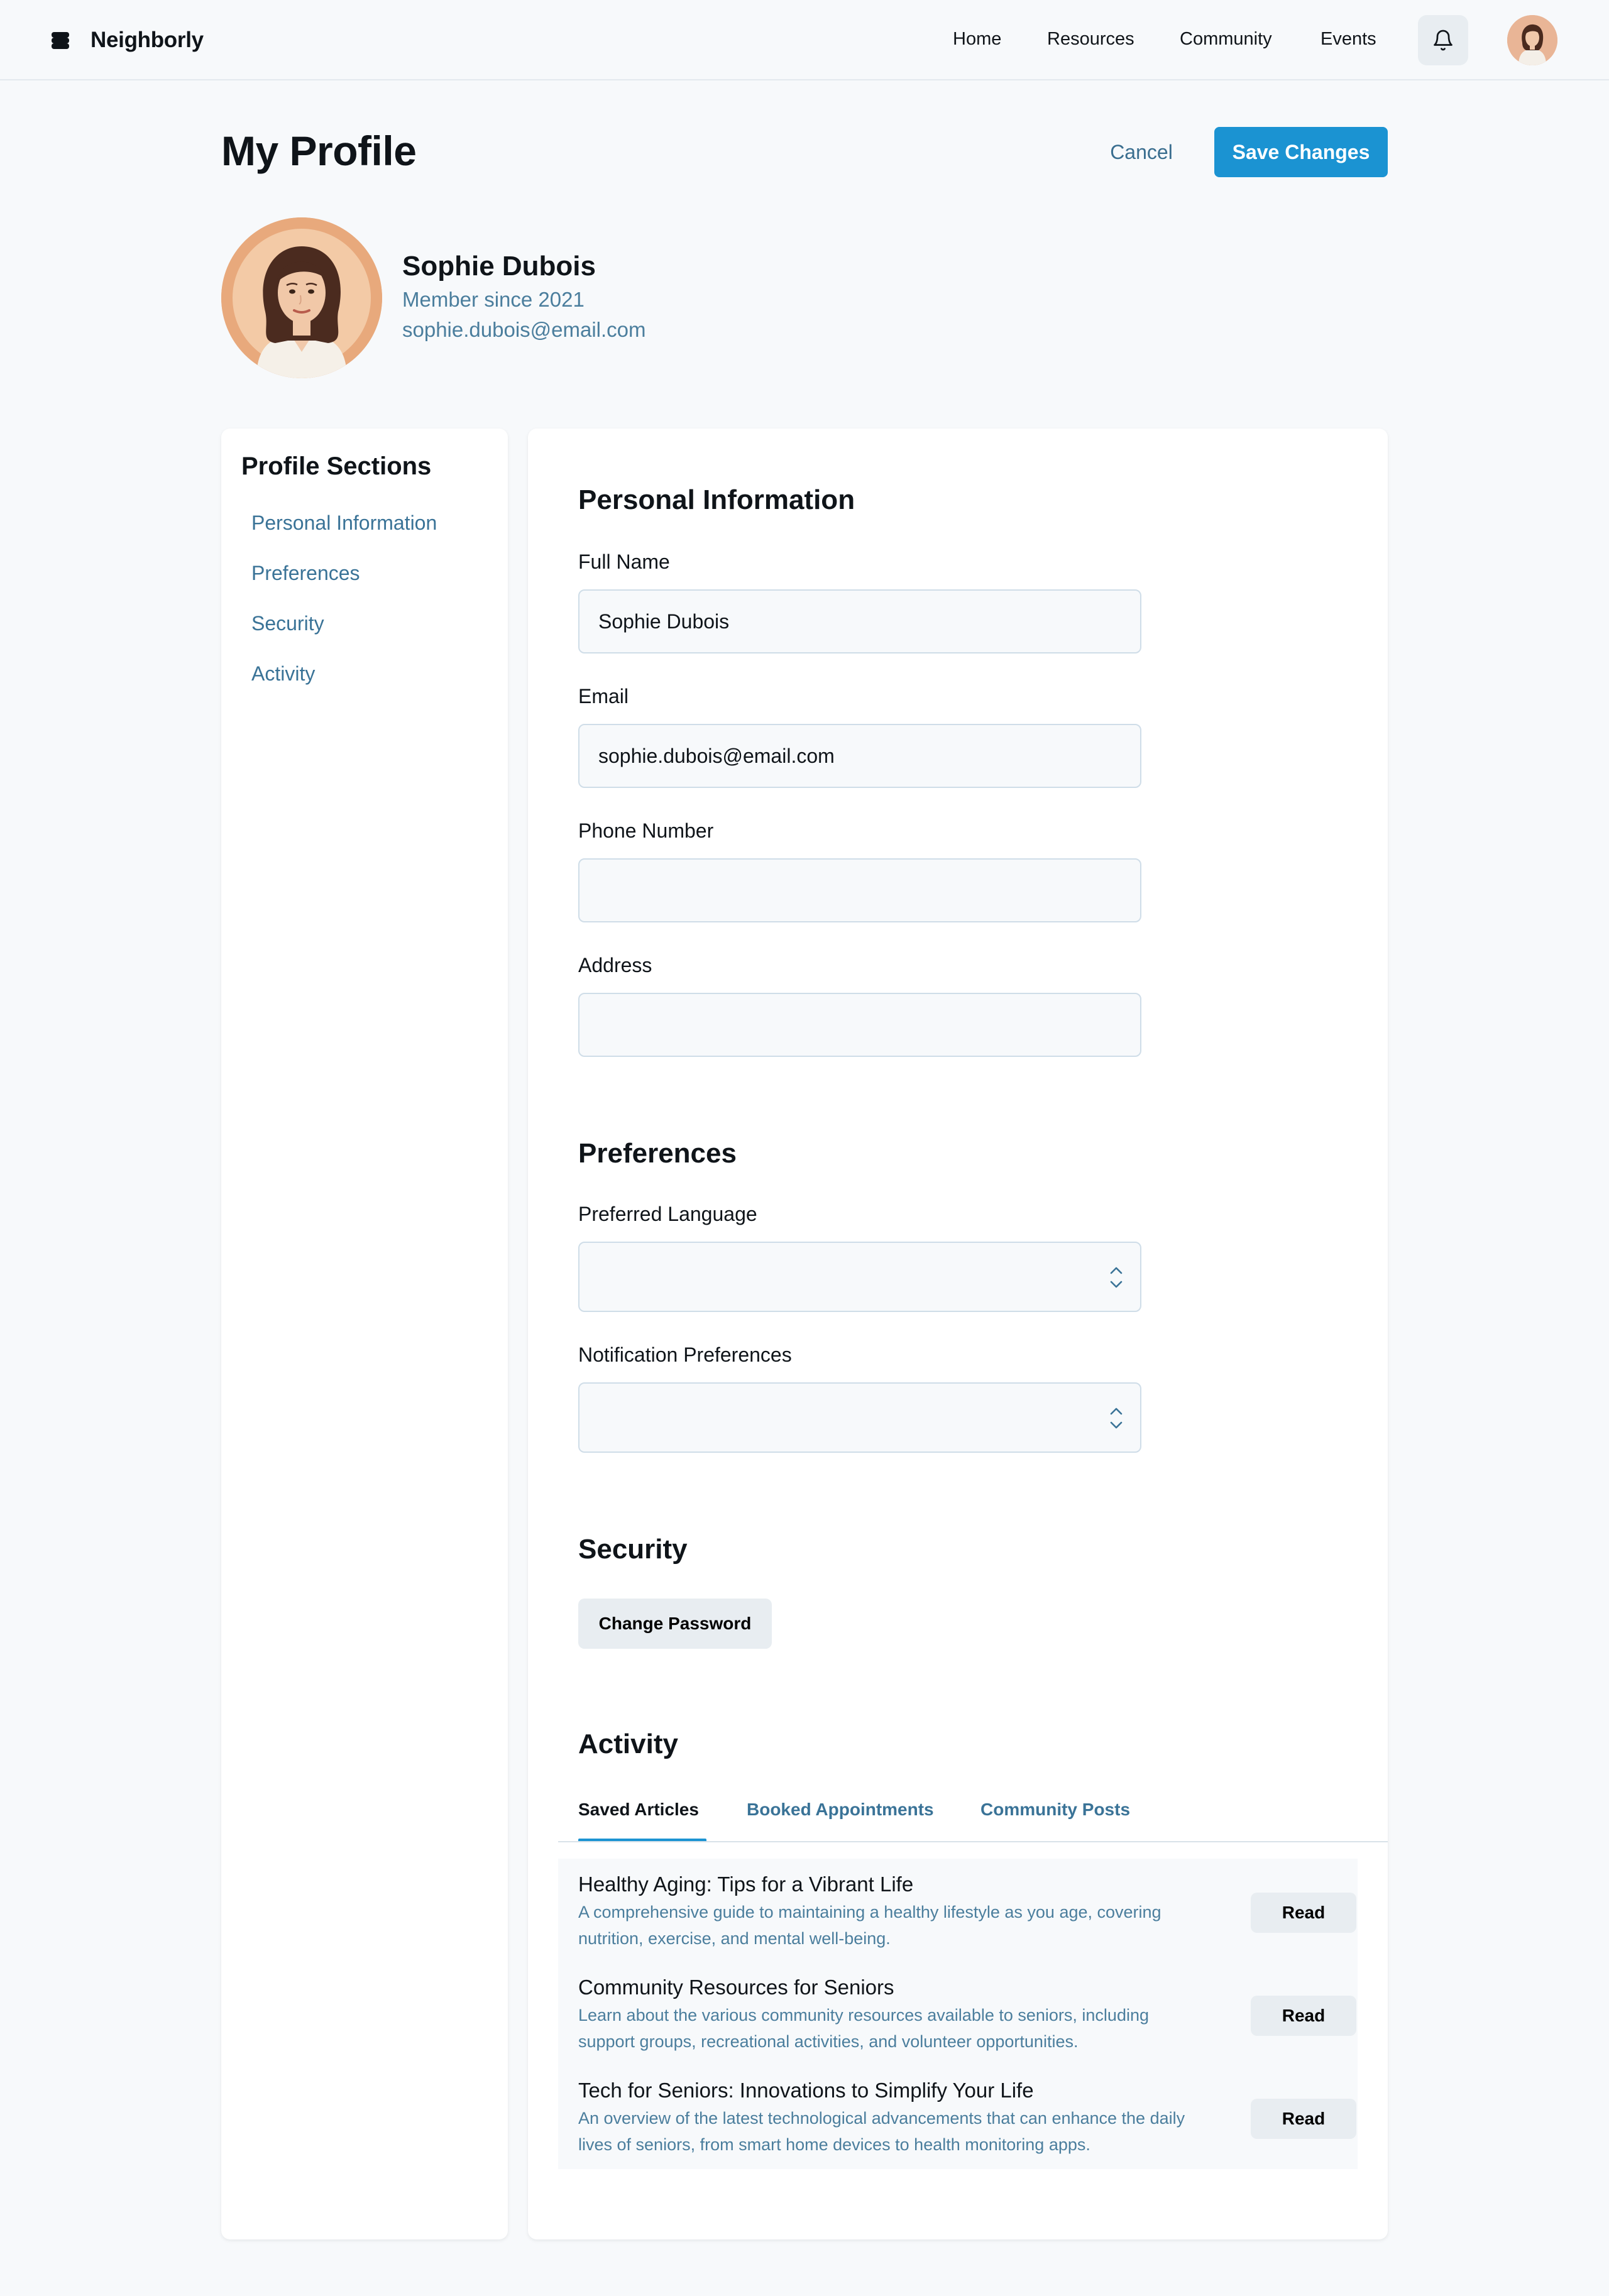 This screenshot has height=2296, width=1609. What do you see at coordinates (1301, 152) in the screenshot?
I see `save-changes-button: Save Changes` at bounding box center [1301, 152].